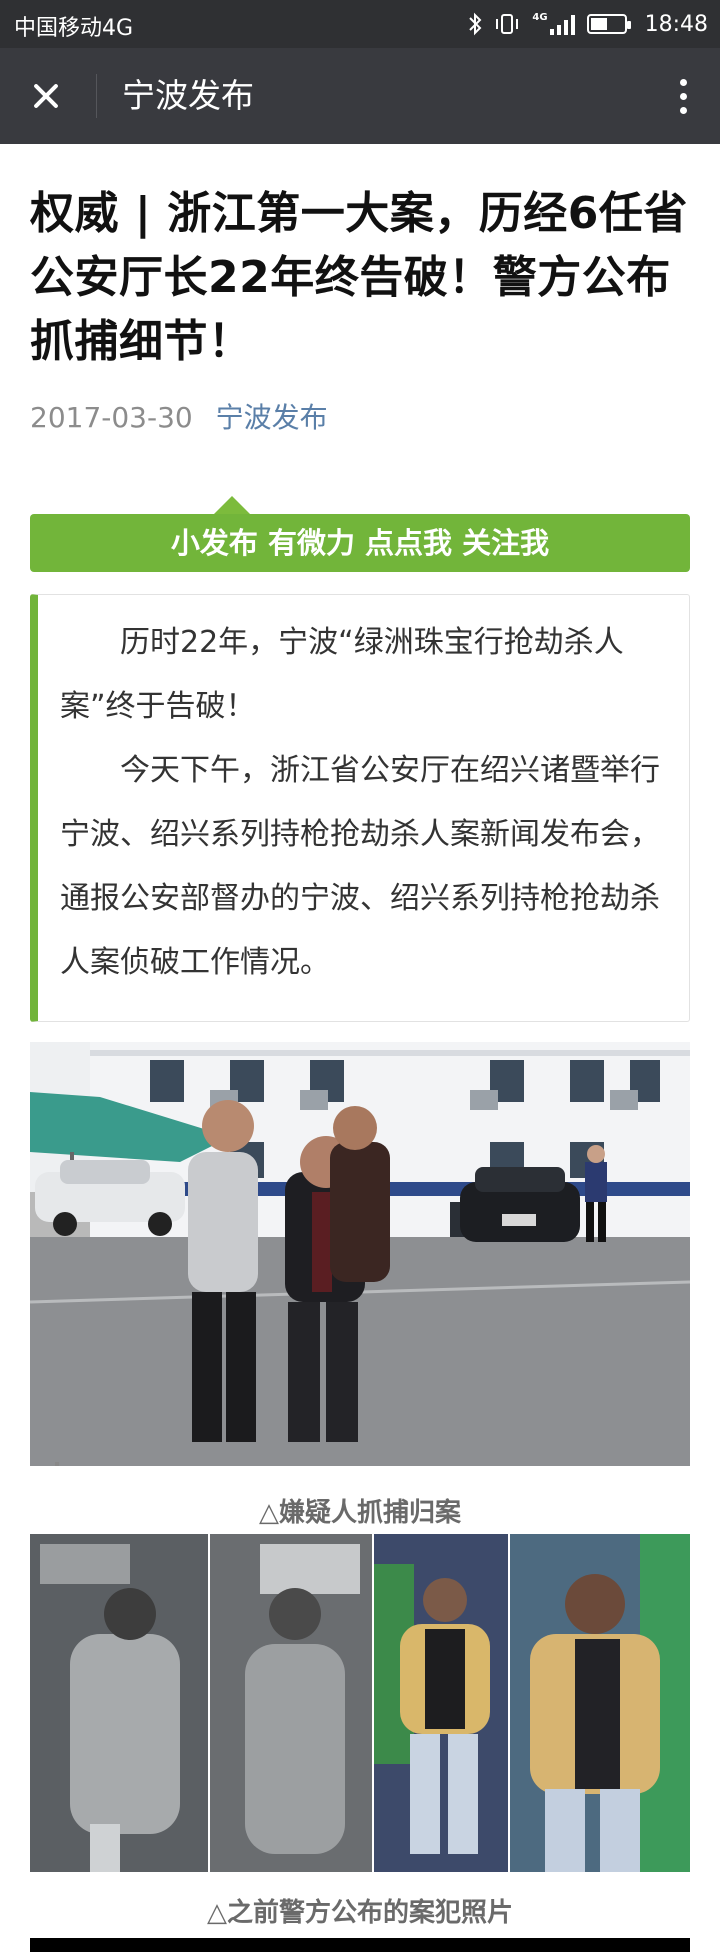  What do you see at coordinates (608, 24) in the screenshot?
I see `battery-icon` at bounding box center [608, 24].